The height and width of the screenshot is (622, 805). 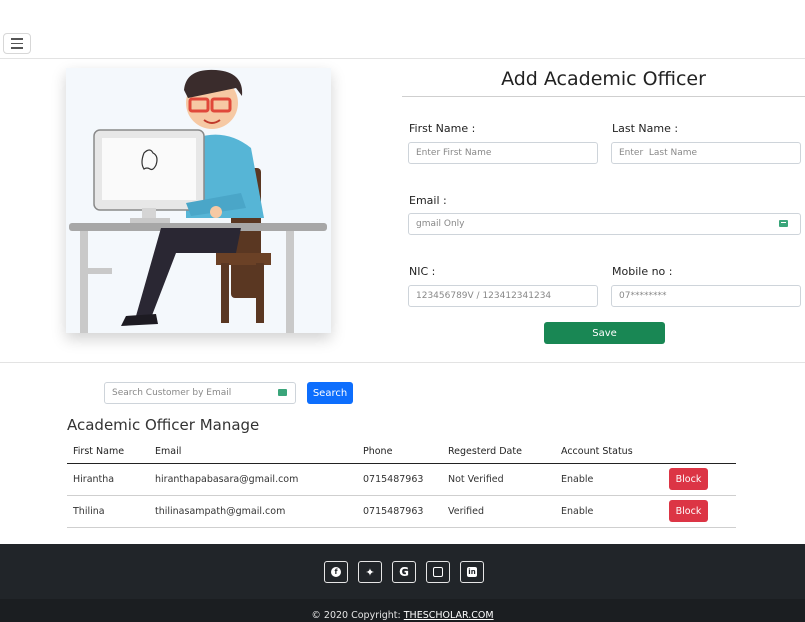 I want to click on last-name-label: Last Name :, so click(x=645, y=128).